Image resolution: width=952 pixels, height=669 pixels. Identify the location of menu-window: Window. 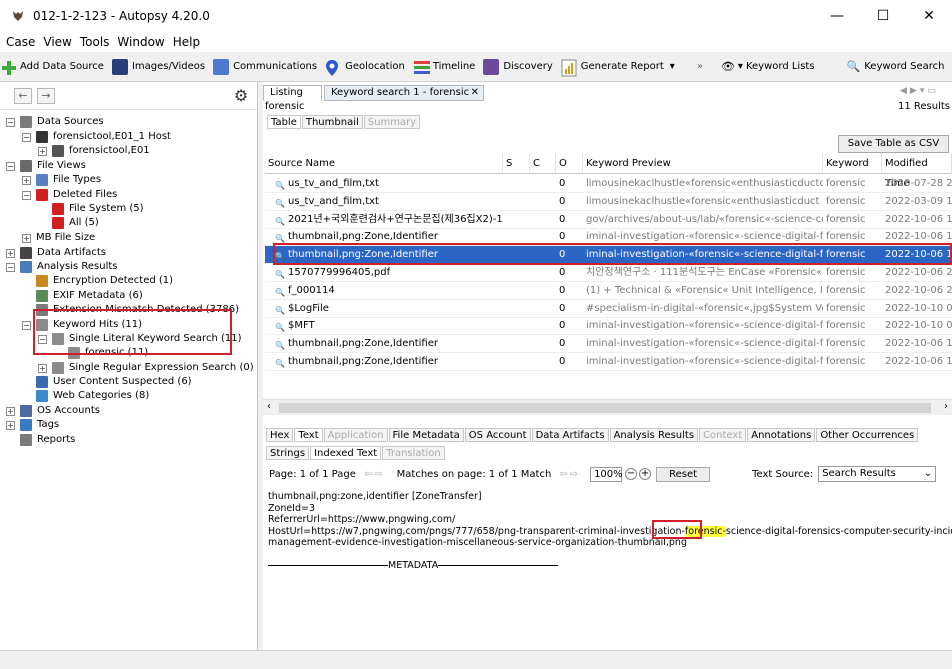
(140, 42).